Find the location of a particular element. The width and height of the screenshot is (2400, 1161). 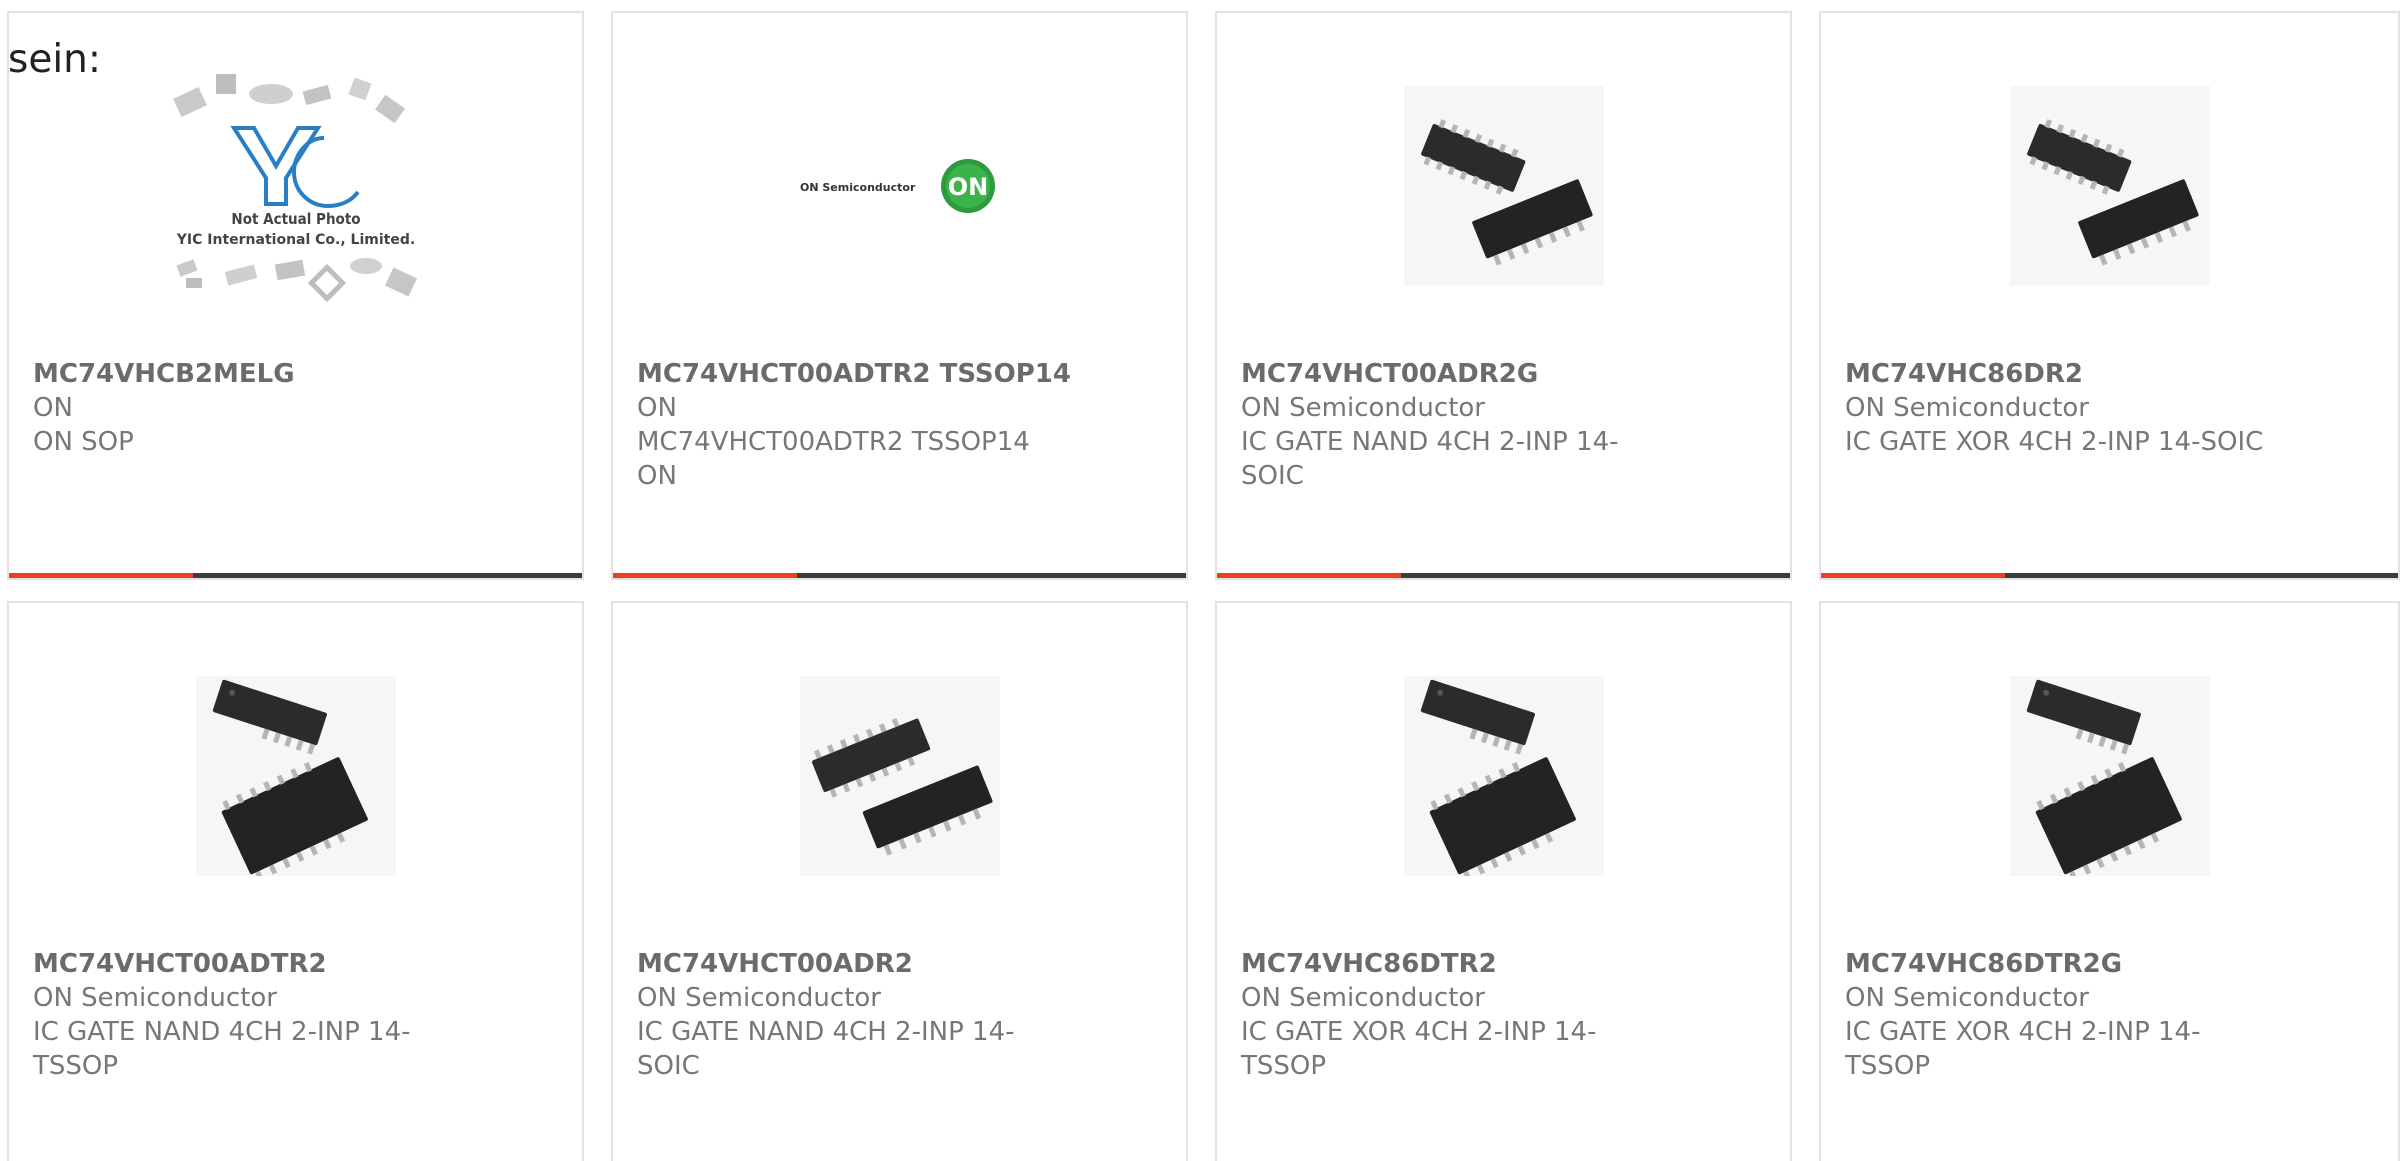

product-info: MC74VHCB2MELG ON ON SOP is located at coordinates (253, 408).